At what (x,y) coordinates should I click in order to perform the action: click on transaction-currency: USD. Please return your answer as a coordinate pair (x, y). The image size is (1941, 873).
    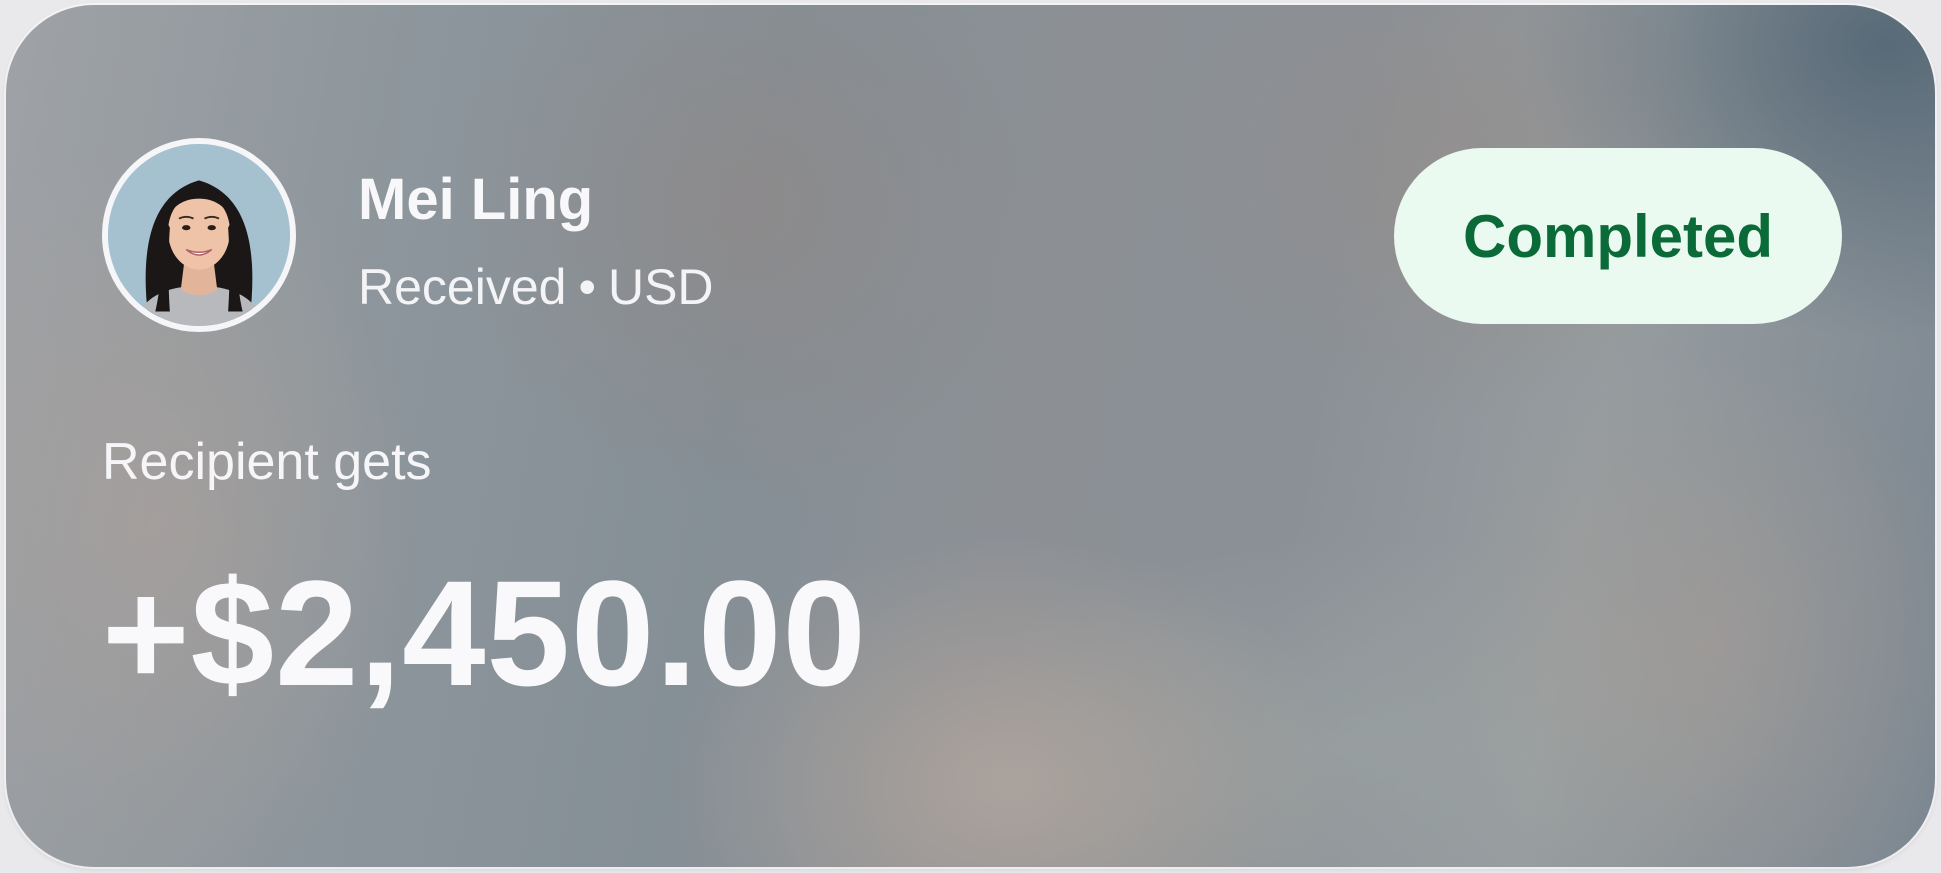
    Looking at the image, I should click on (660, 287).